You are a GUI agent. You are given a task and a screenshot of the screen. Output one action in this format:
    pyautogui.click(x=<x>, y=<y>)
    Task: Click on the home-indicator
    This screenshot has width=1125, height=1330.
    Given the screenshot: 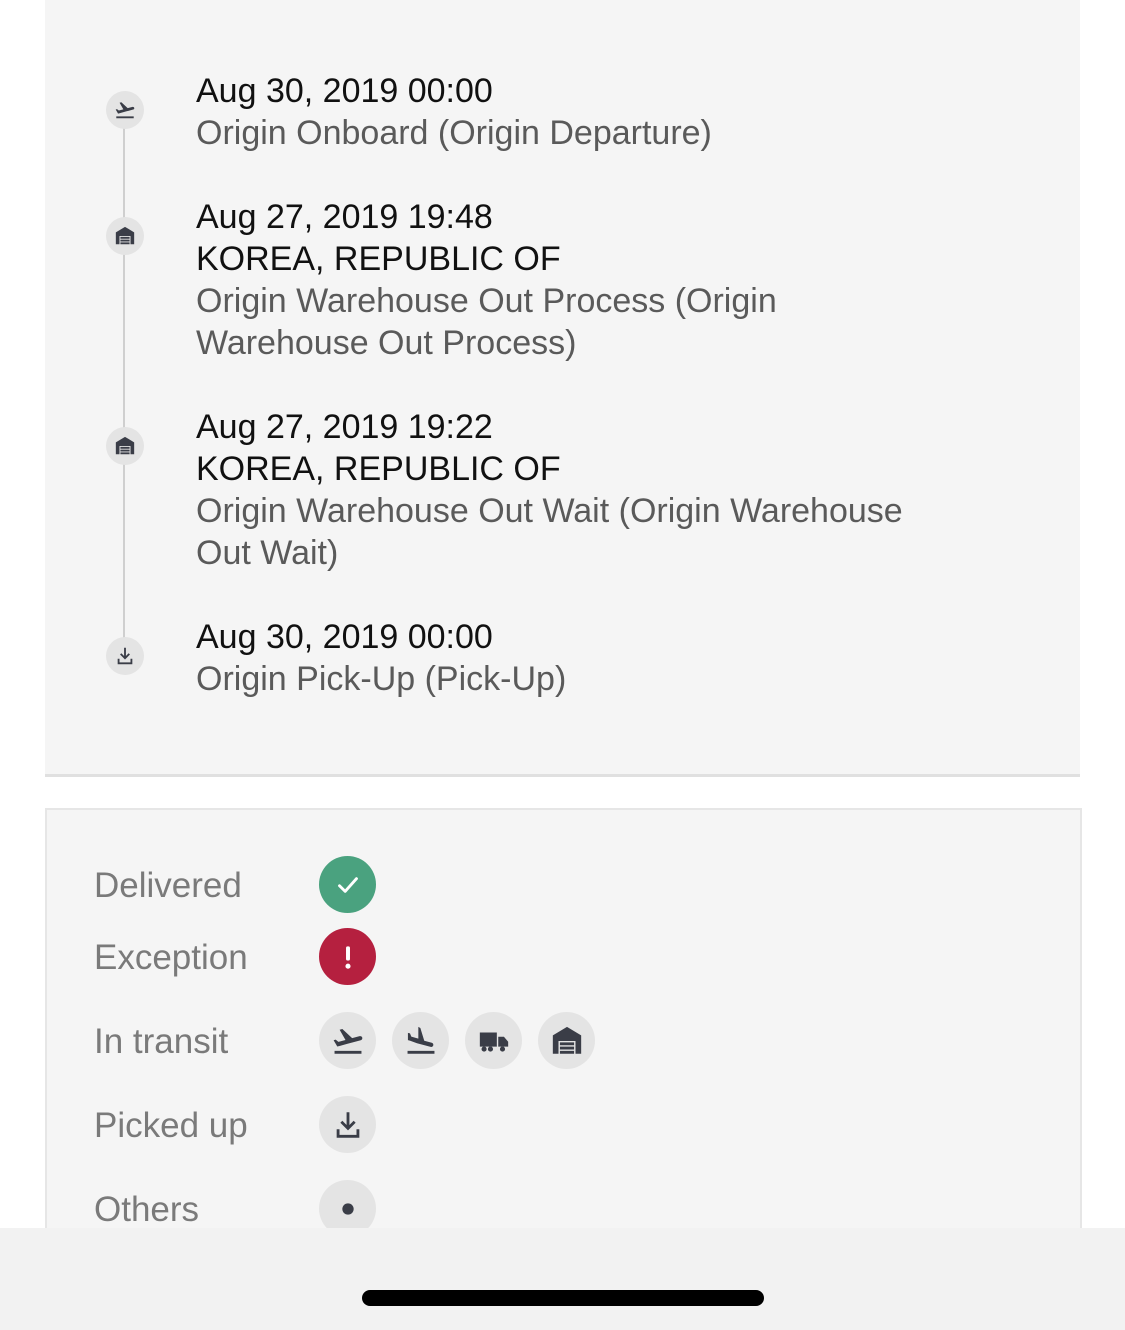 What is the action you would take?
    pyautogui.click(x=563, y=1298)
    